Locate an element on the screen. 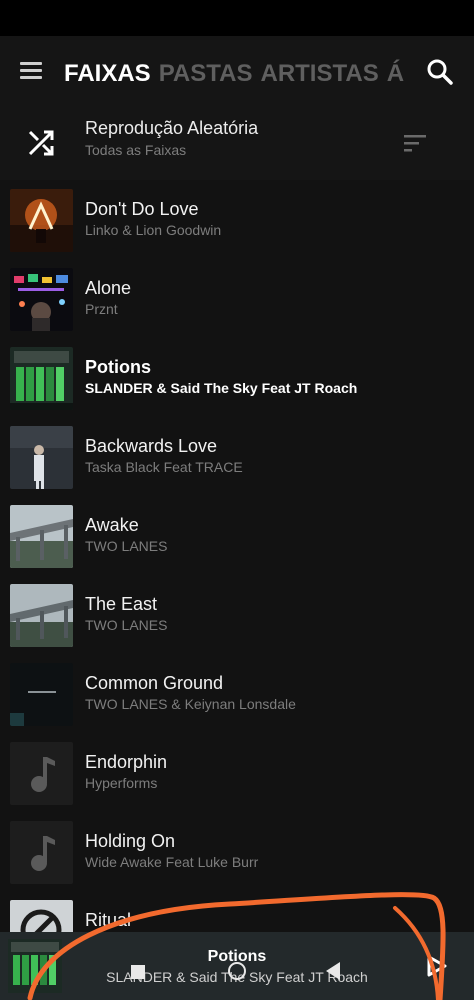  app-bar: FAIXAS PASTAS ARTISTAS Á is located at coordinates (237, 72).